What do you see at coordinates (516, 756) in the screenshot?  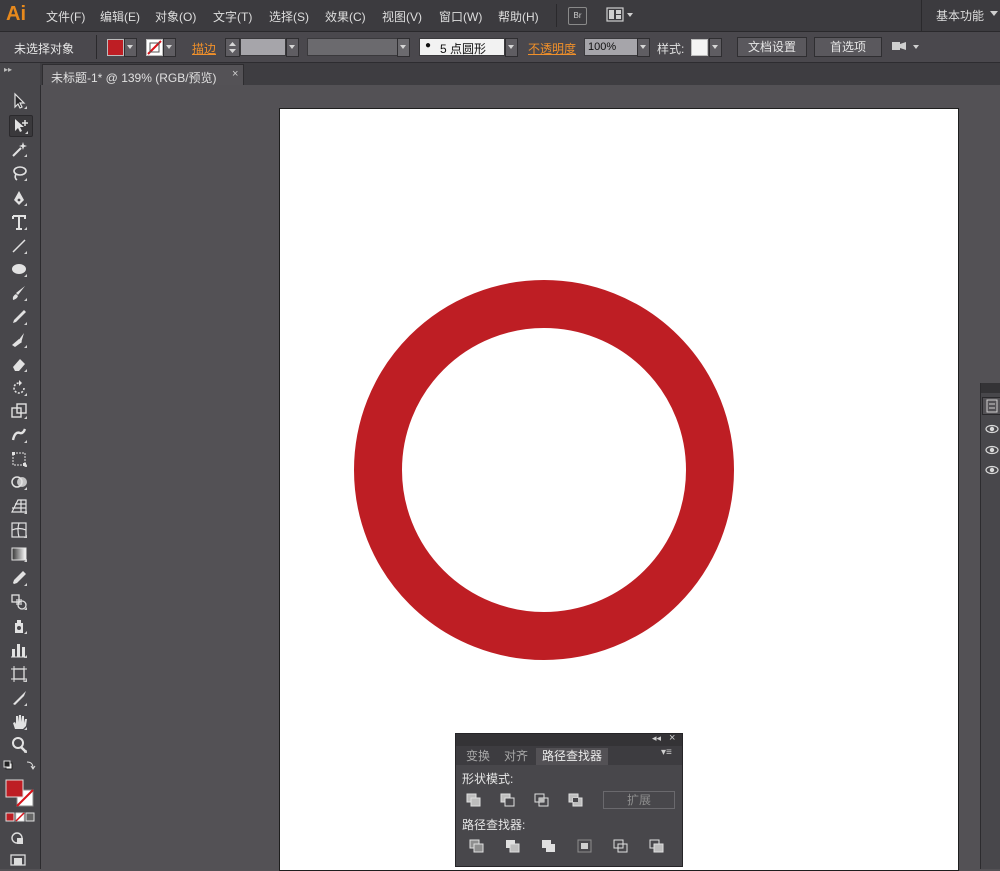 I see `tab-align: 对齐` at bounding box center [516, 756].